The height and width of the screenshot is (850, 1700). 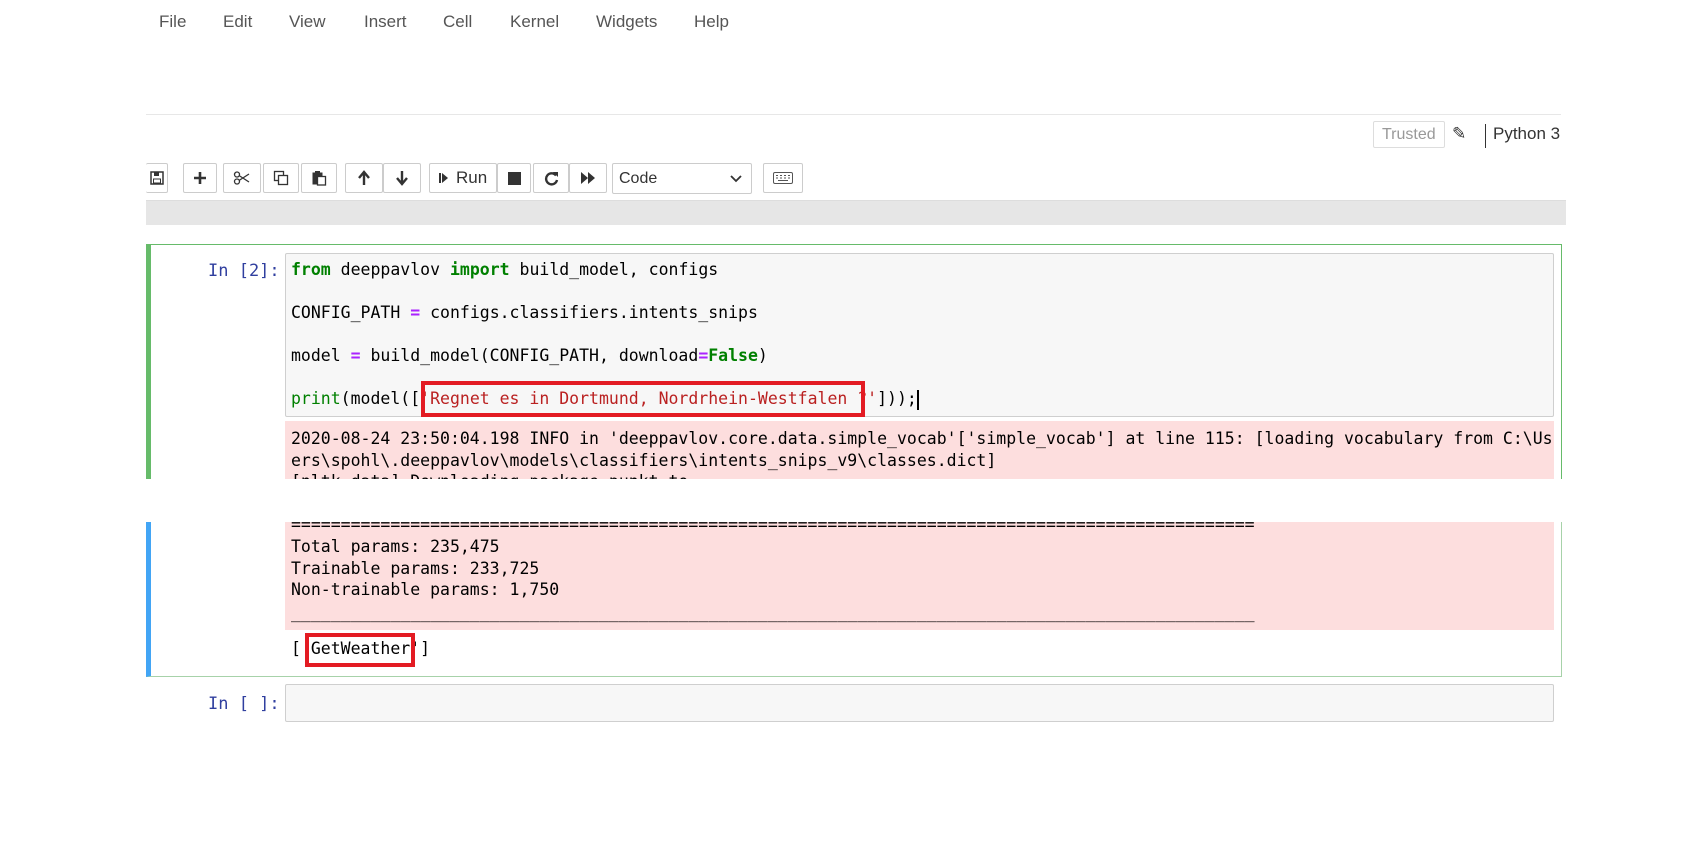 I want to click on cell-type-value: Code, so click(x=638, y=178).